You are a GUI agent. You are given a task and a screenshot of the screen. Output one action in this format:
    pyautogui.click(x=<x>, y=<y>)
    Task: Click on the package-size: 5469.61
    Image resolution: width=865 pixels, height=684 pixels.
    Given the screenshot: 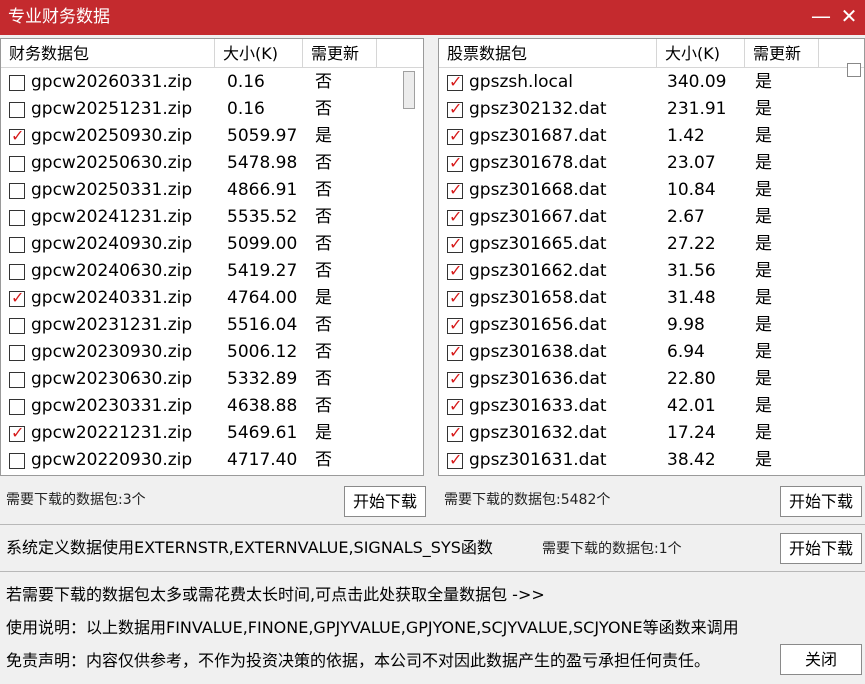 What is the action you would take?
    pyautogui.click(x=262, y=433)
    